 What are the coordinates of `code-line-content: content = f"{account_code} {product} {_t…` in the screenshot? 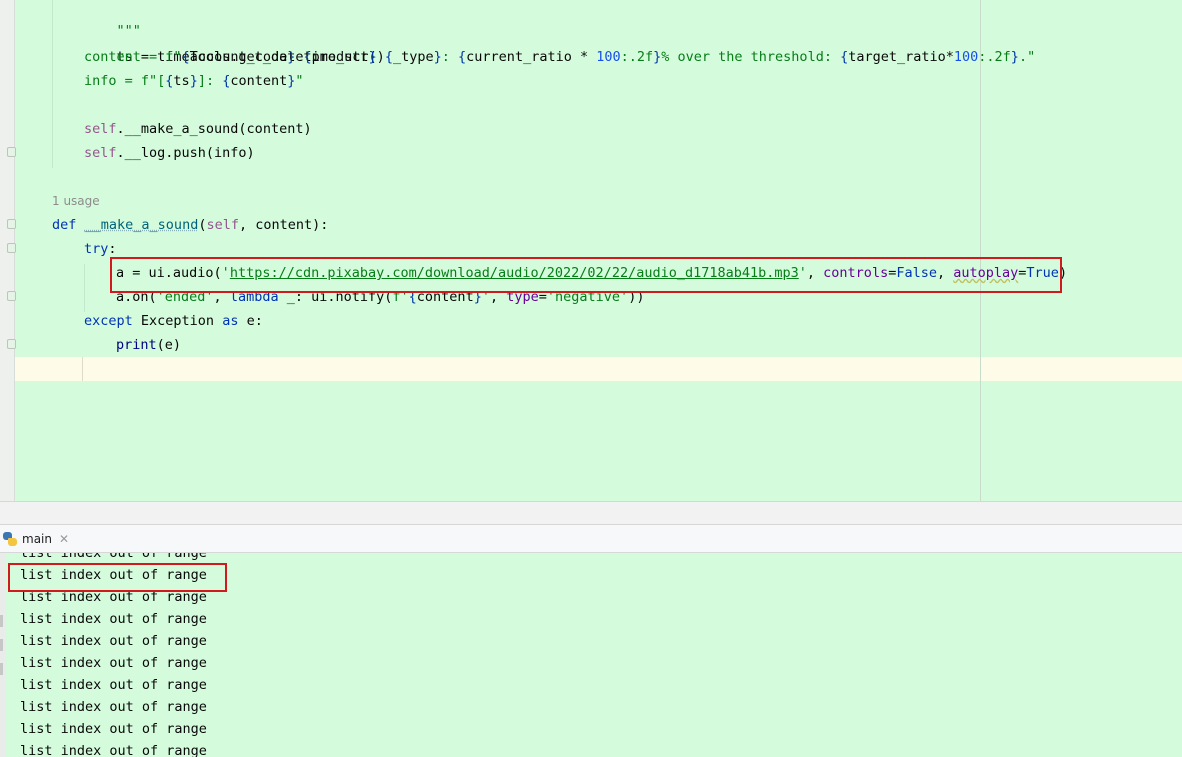 It's located at (559, 57).